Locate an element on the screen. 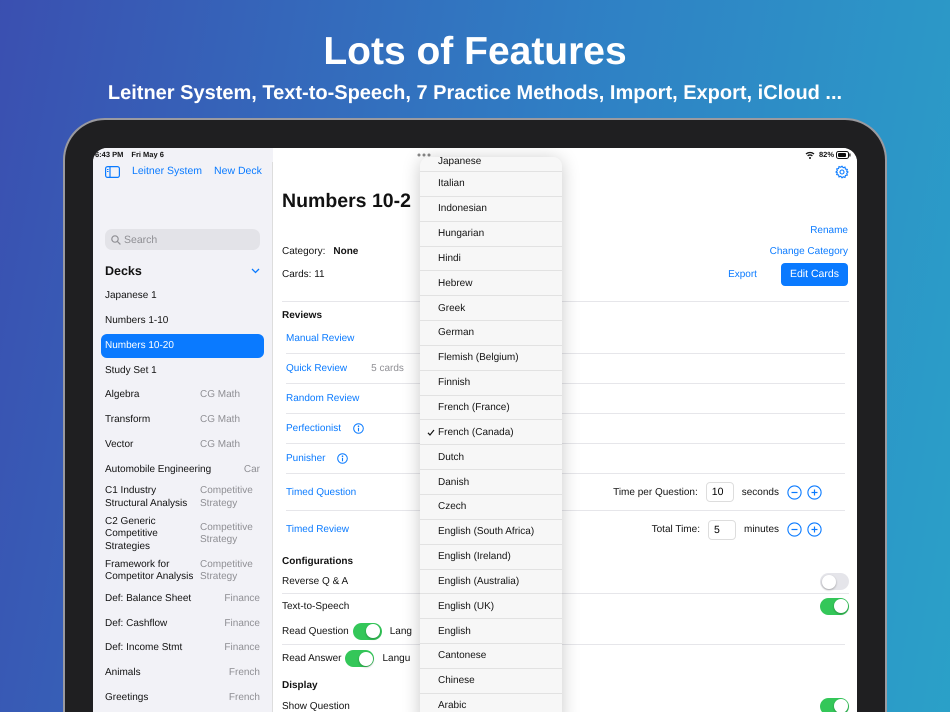 The image size is (950, 712). deck-item: C1 Industry Structural Analysis Competitive Strategy is located at coordinates (182, 497).